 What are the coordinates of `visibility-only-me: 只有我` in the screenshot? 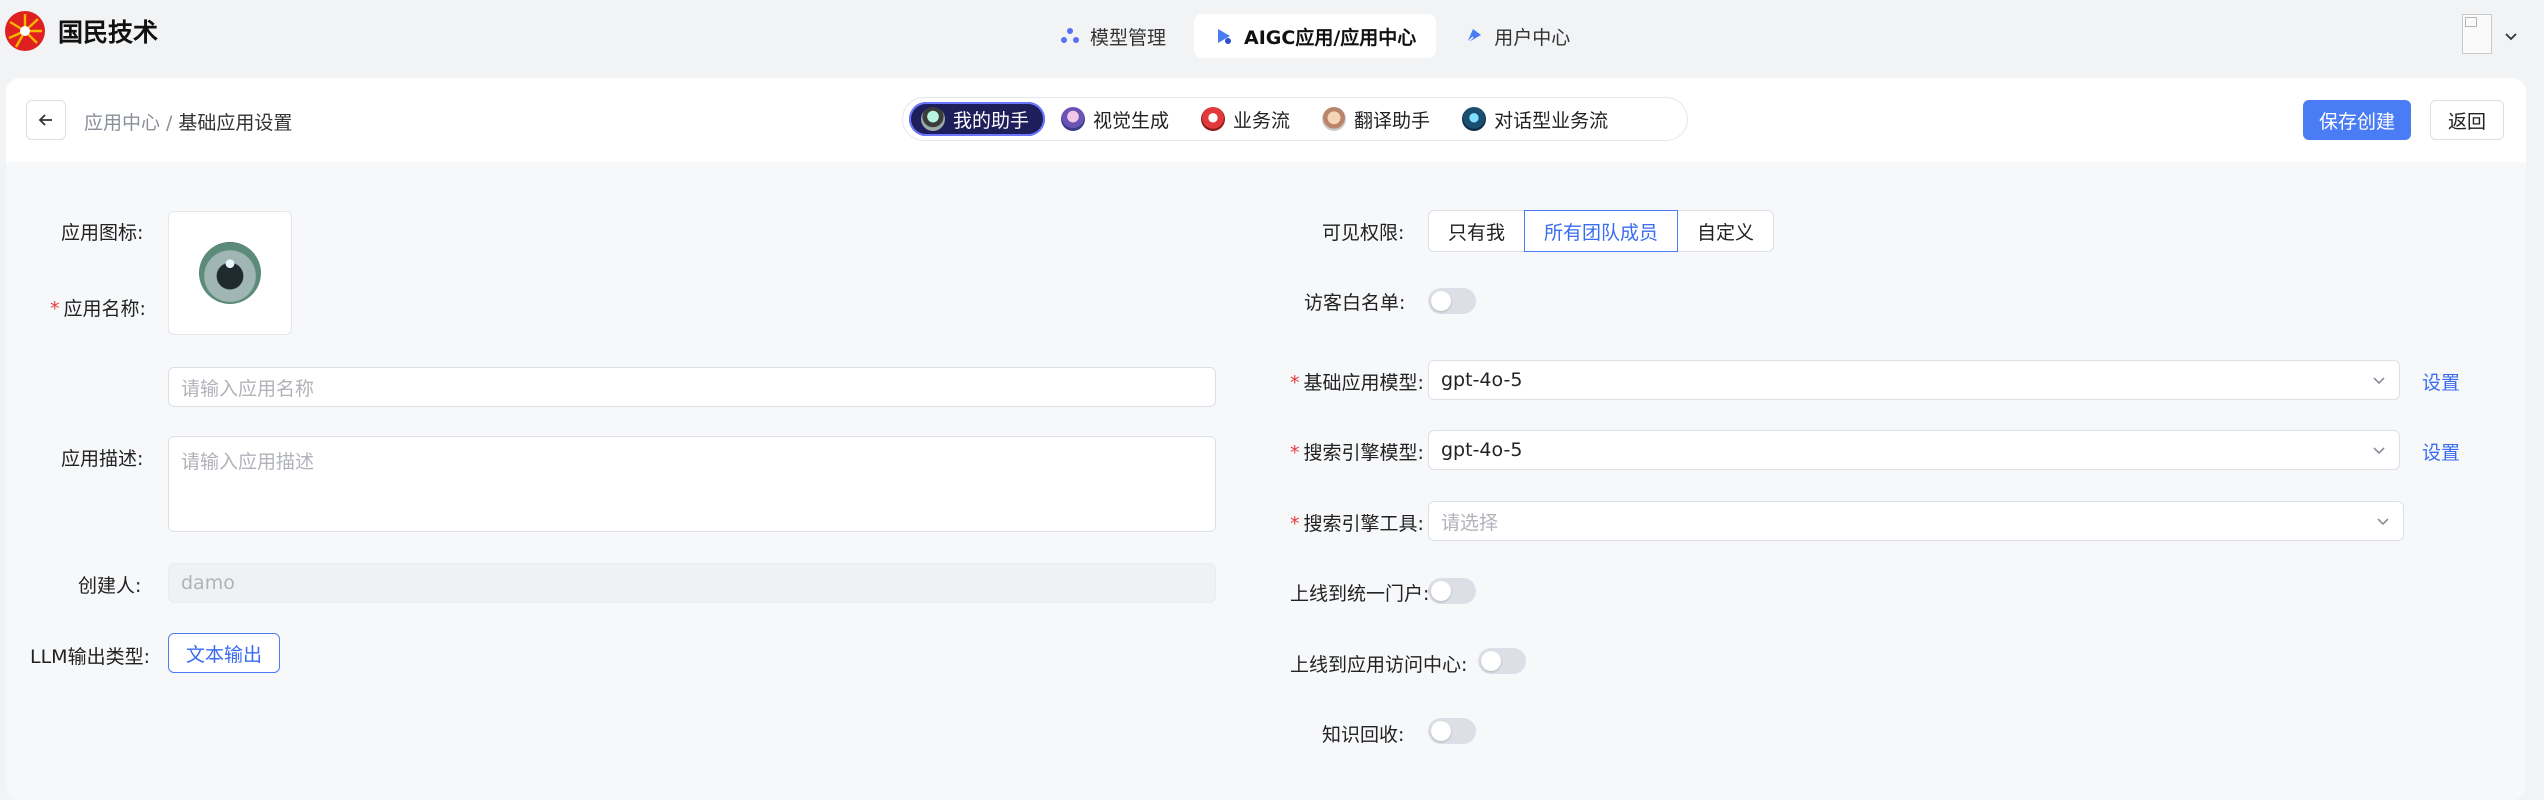 It's located at (1477, 231).